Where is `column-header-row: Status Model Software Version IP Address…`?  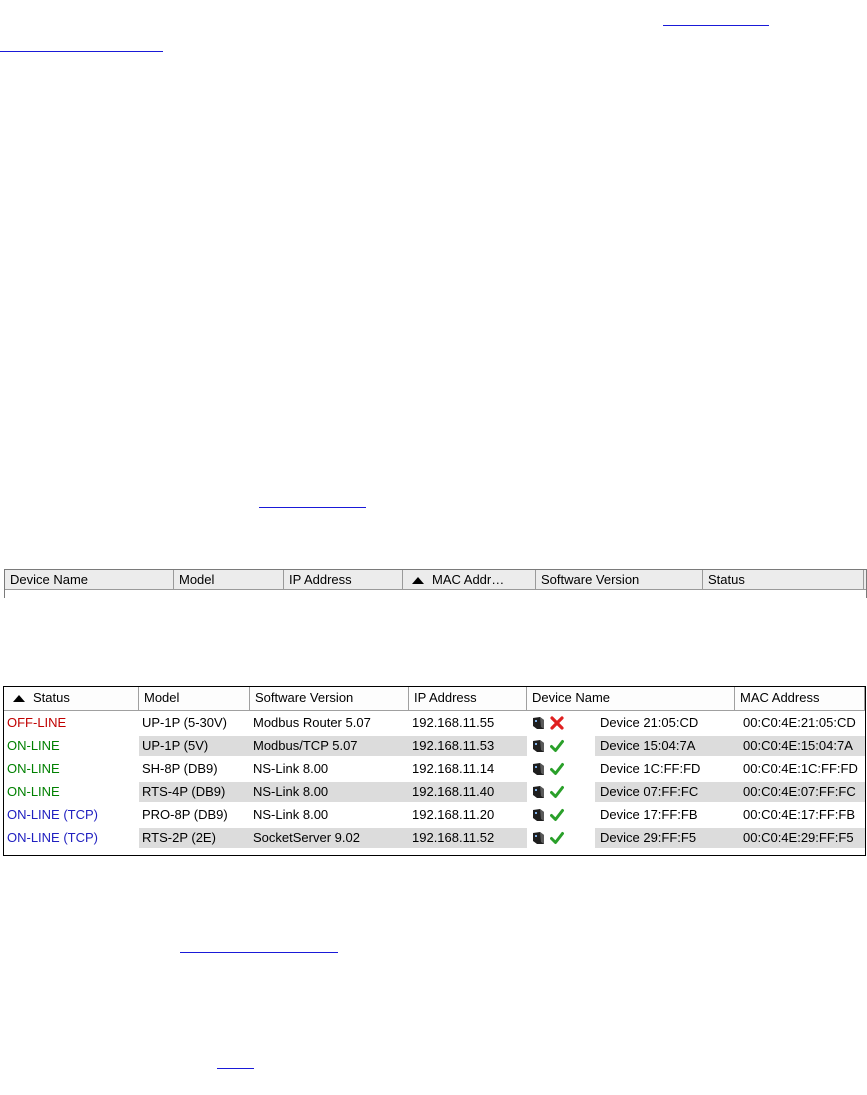 column-header-row: Status Model Software Version IP Address… is located at coordinates (434, 699).